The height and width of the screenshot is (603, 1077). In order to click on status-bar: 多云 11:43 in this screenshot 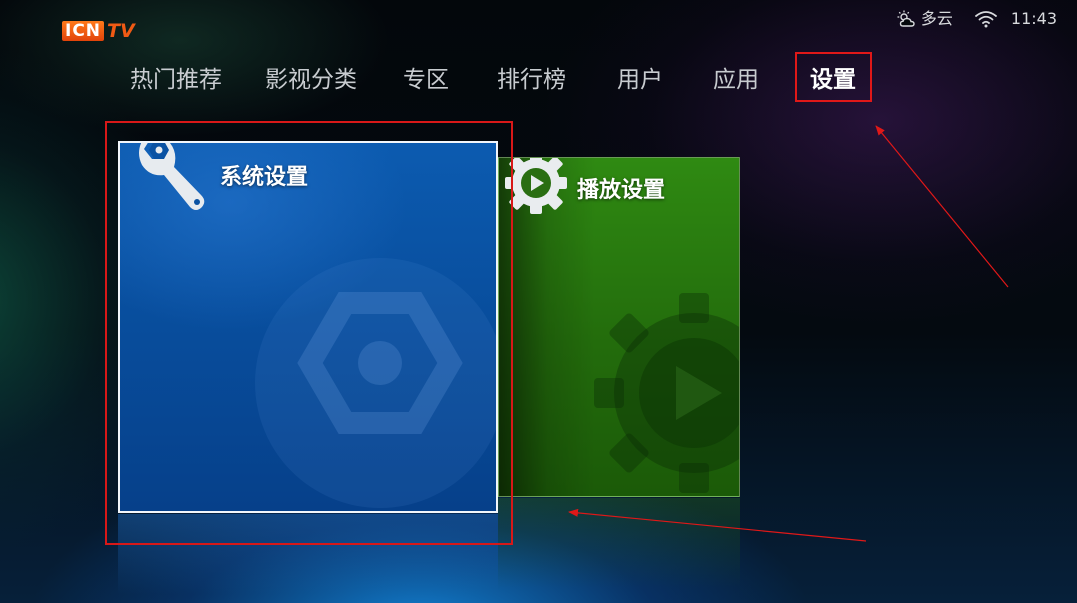, I will do `click(977, 19)`.